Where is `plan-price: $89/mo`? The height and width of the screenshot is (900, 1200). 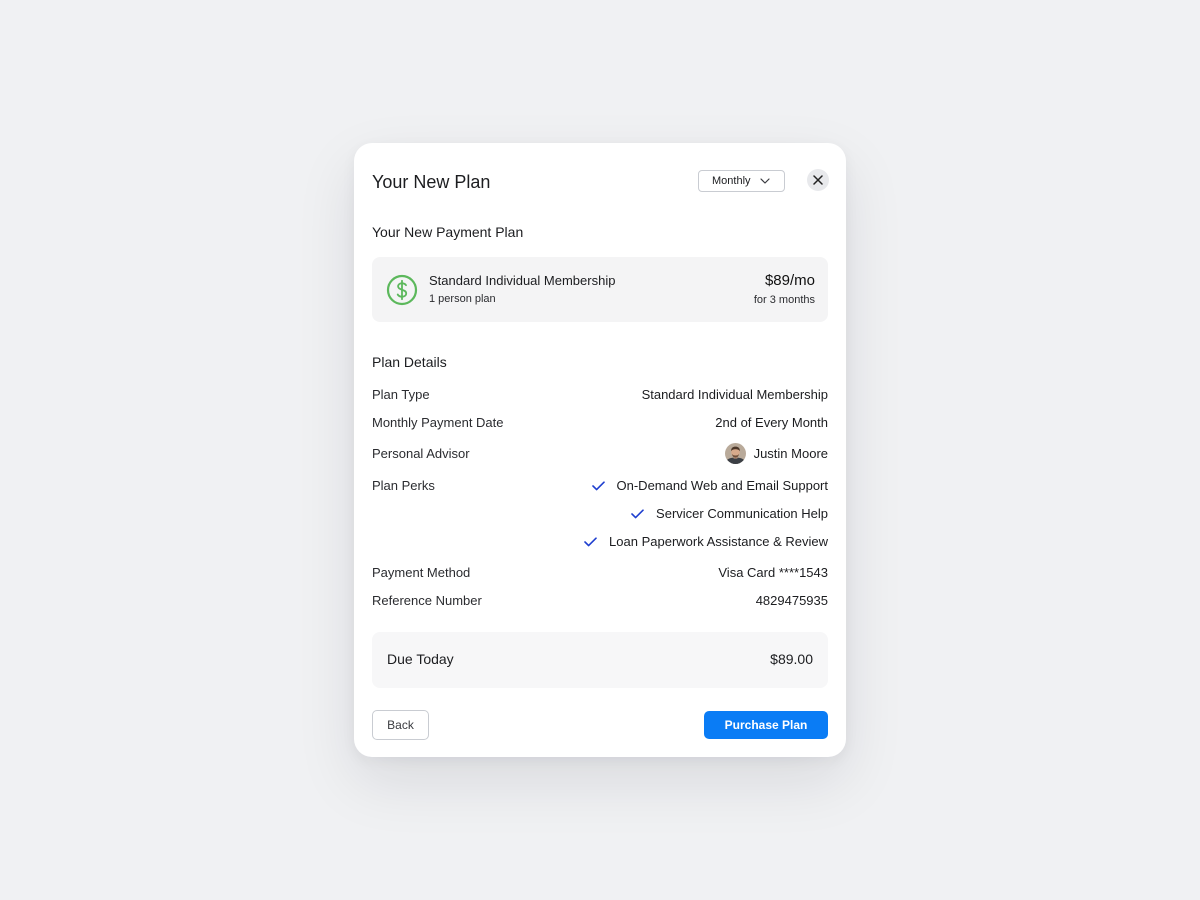 plan-price: $89/mo is located at coordinates (789, 280).